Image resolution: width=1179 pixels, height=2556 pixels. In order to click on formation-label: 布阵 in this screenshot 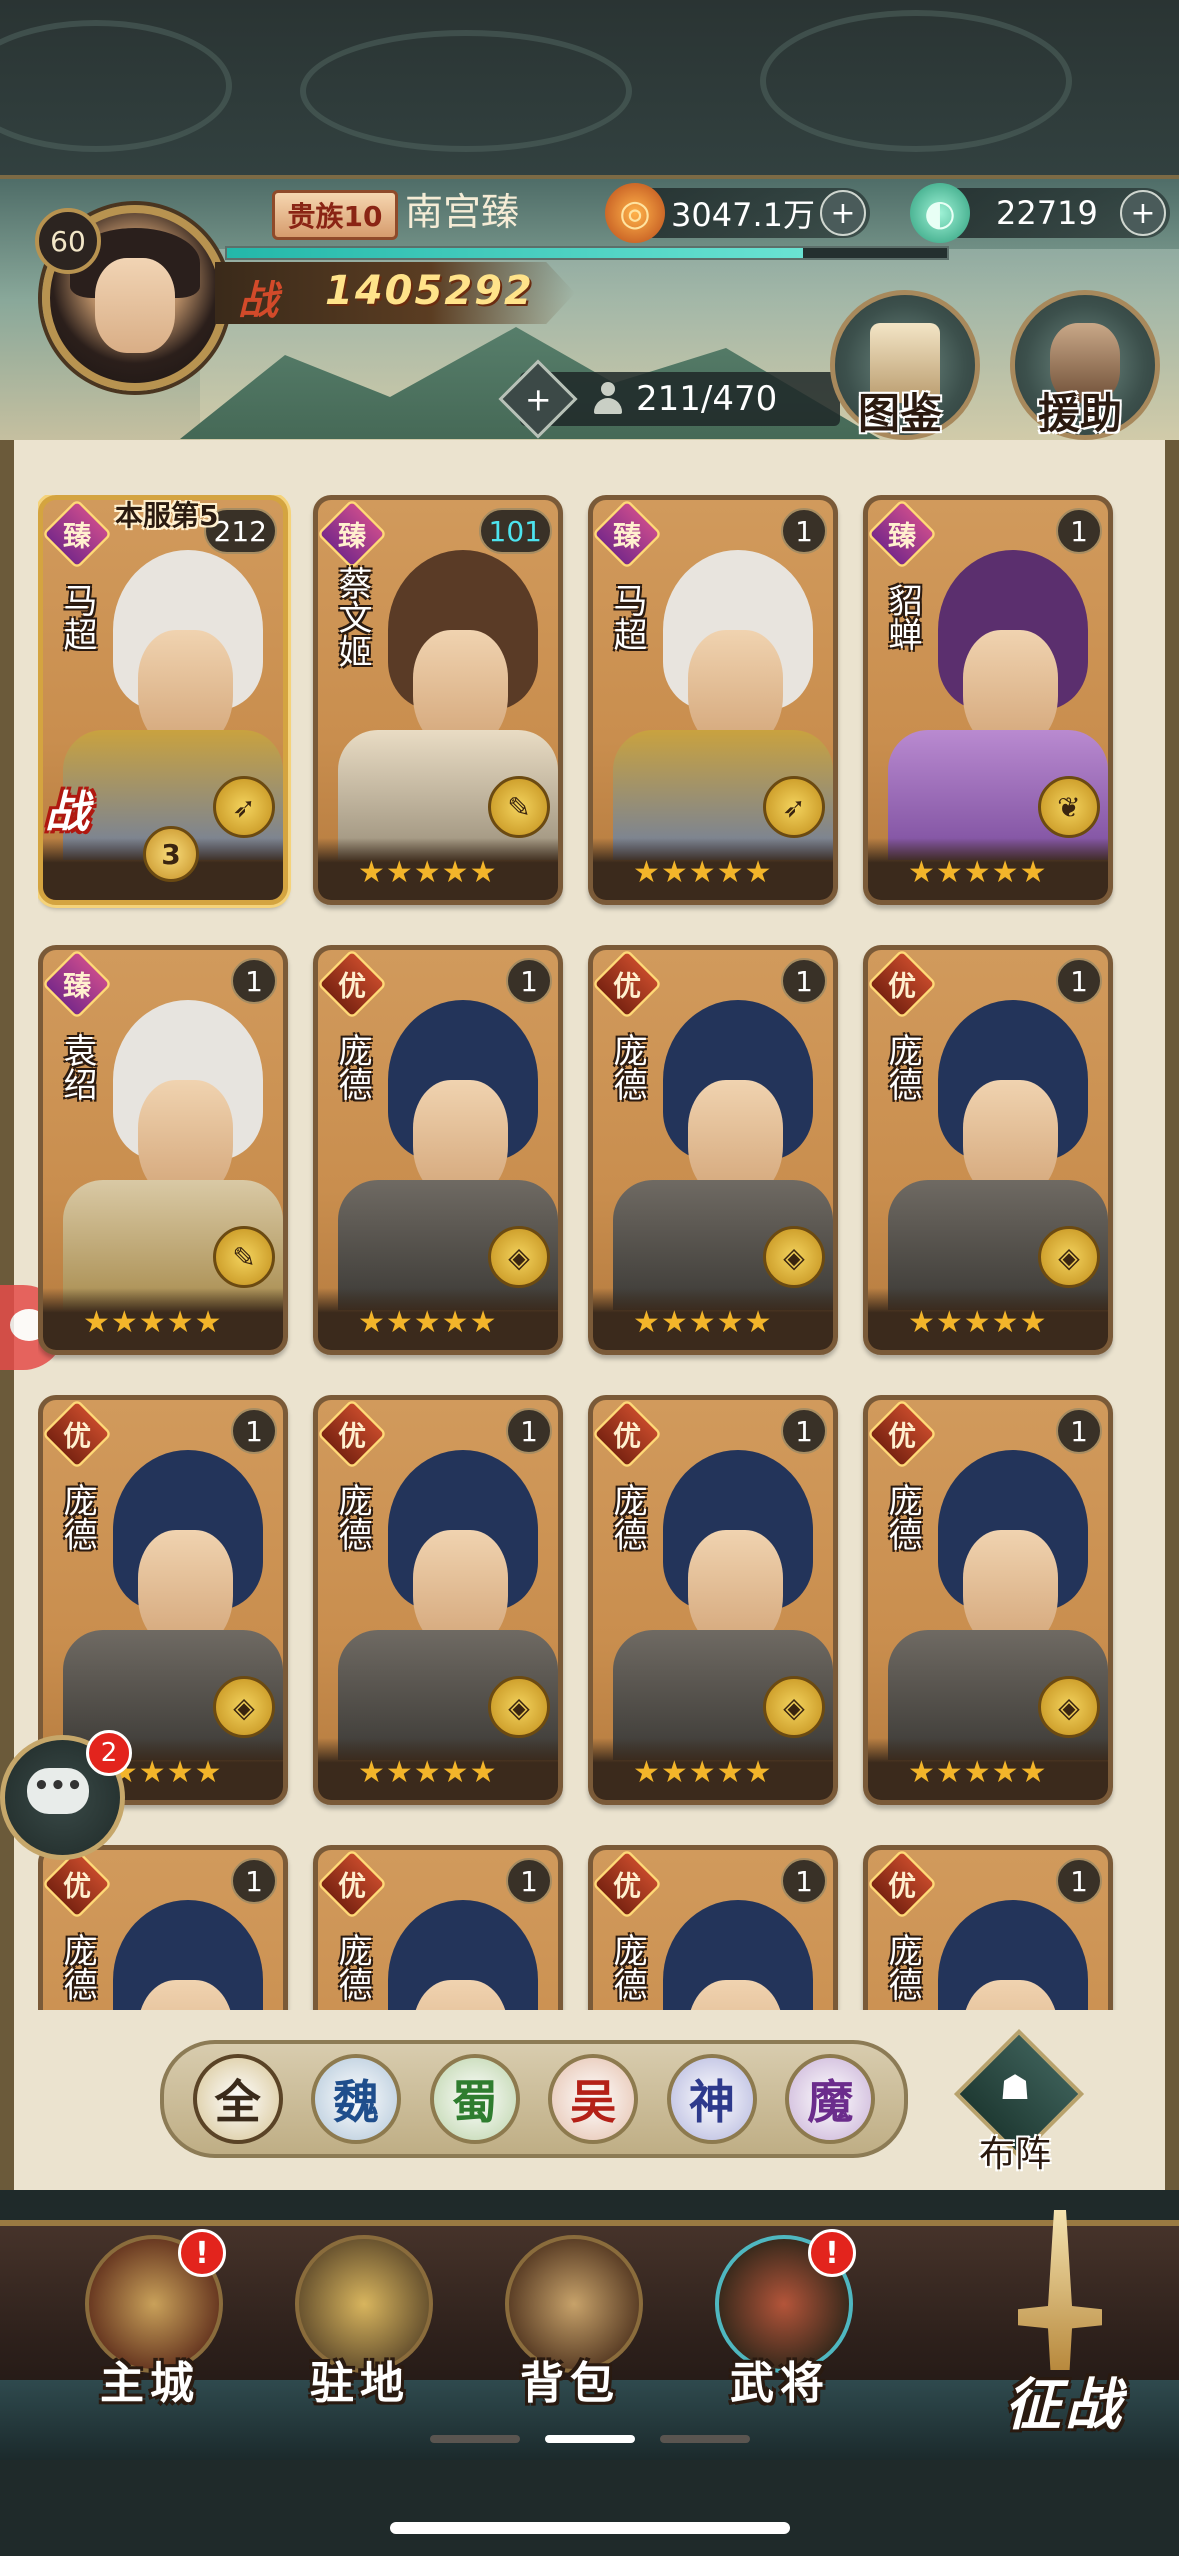, I will do `click(1014, 2154)`.